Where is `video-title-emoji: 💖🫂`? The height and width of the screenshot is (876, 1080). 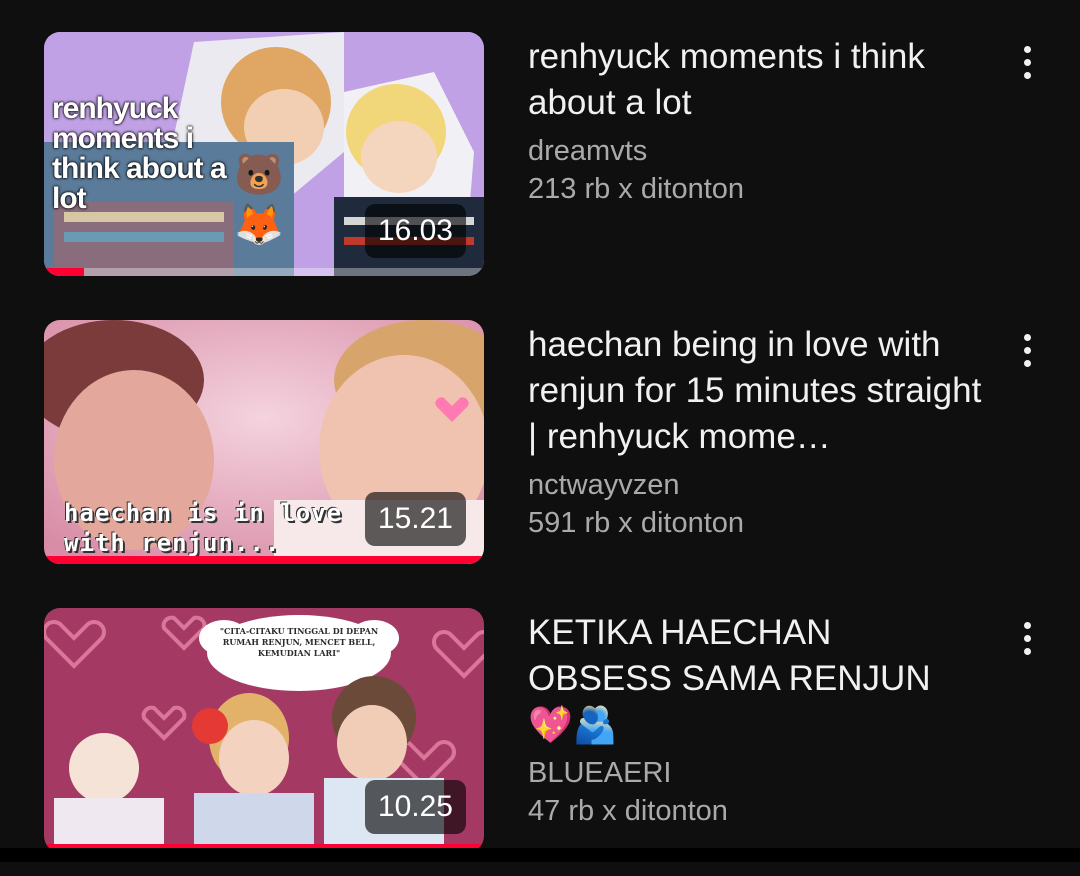
video-title-emoji: 💖🫂 is located at coordinates (573, 724).